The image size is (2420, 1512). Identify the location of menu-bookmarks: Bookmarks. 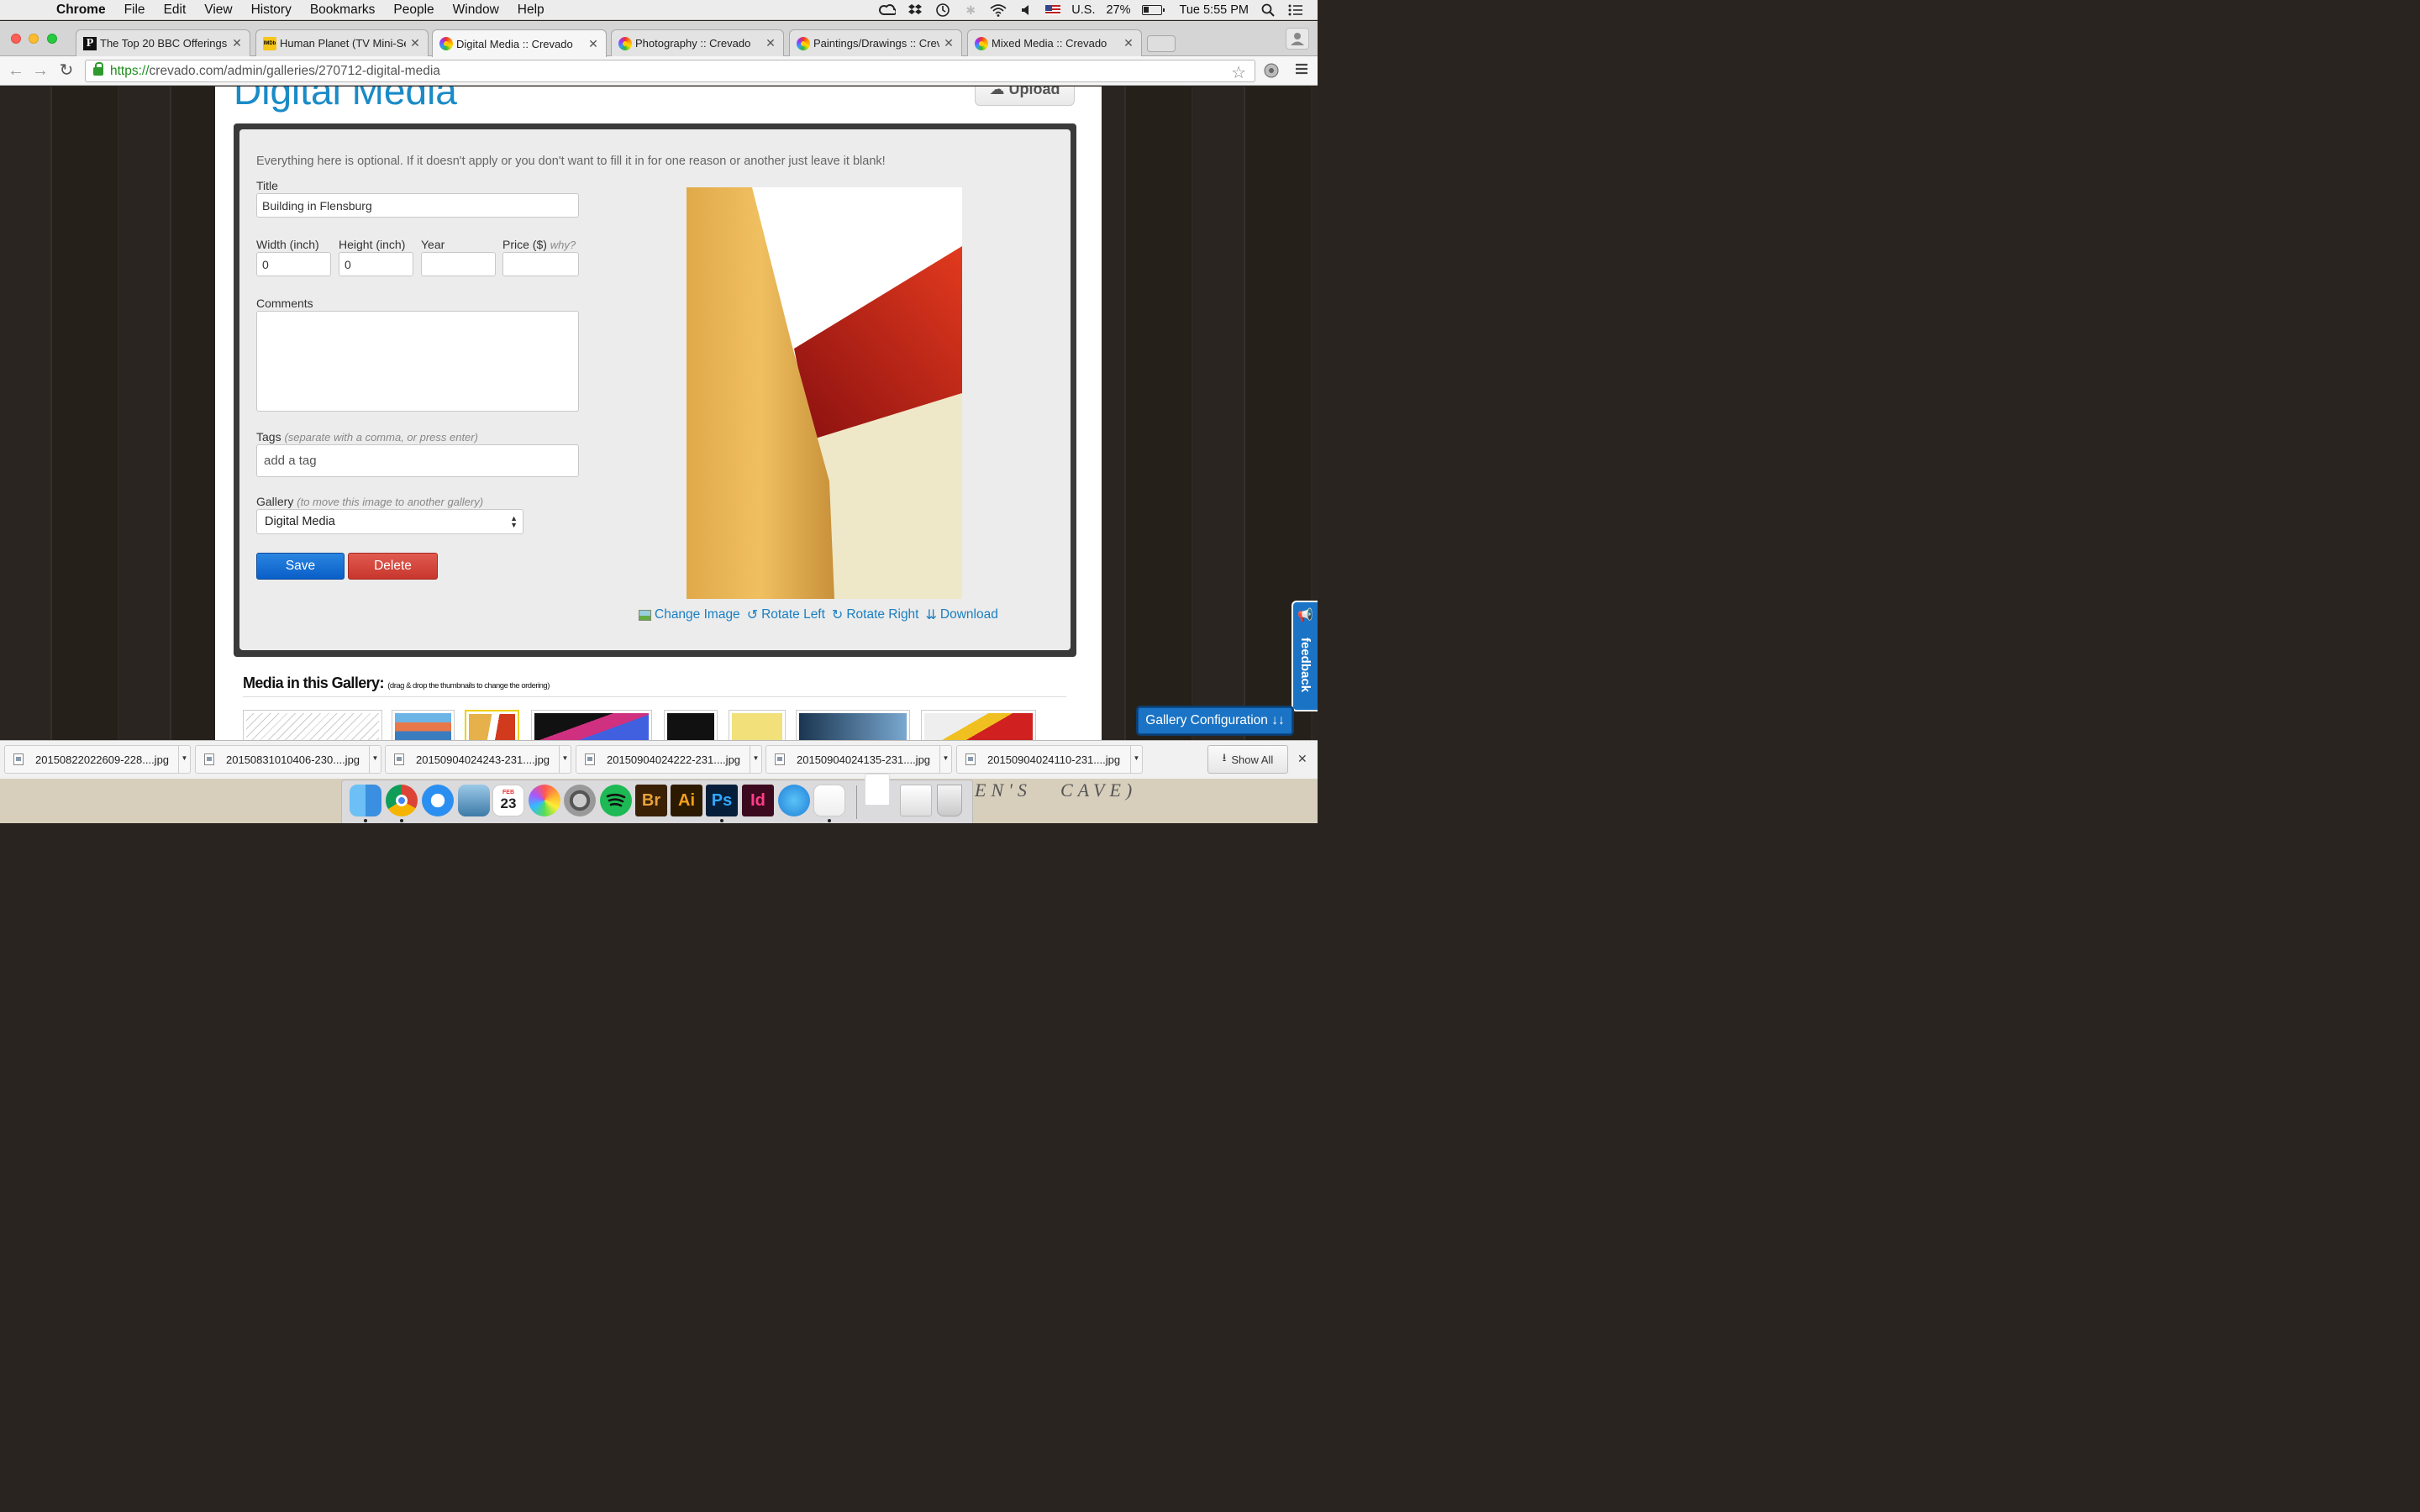
(343, 10).